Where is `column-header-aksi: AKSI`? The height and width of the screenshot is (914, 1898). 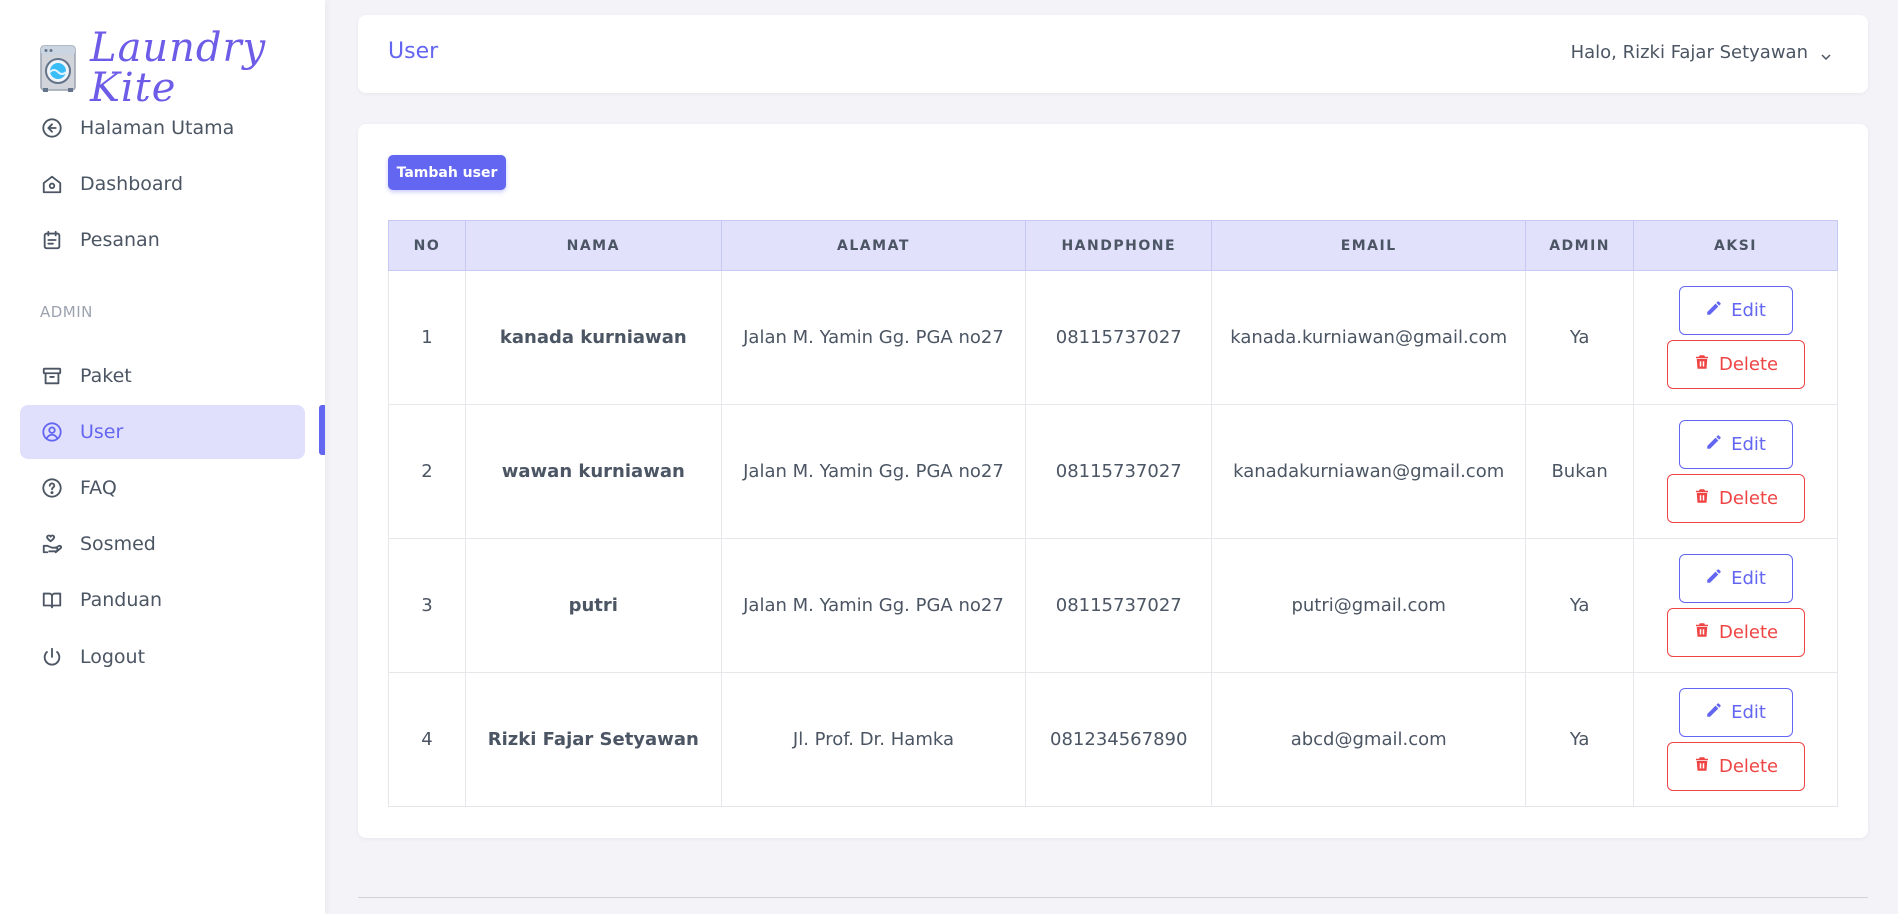 column-header-aksi: AKSI is located at coordinates (1735, 245).